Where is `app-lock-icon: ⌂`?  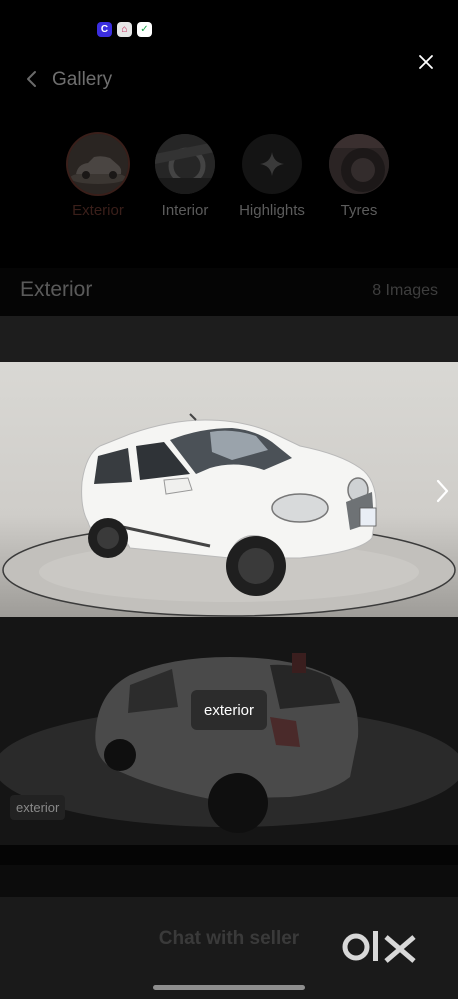 app-lock-icon: ⌂ is located at coordinates (124, 29).